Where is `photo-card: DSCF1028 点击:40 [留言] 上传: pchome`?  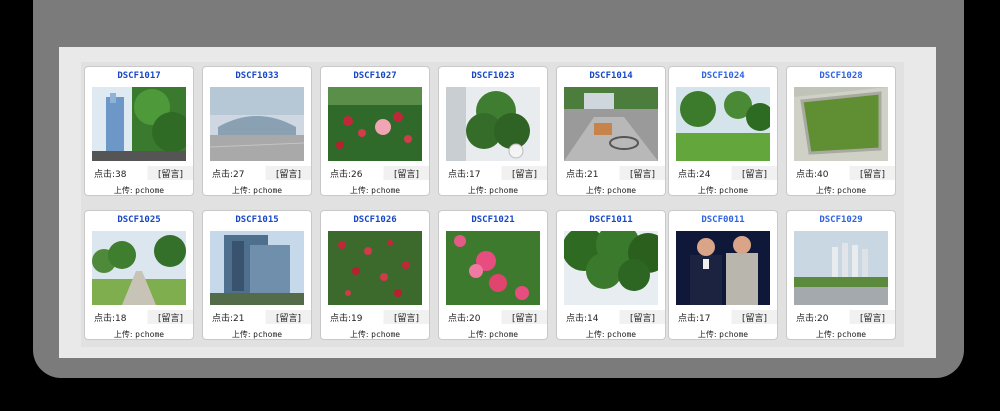 photo-card: DSCF1028 点击:40 [留言] 上传: pchome is located at coordinates (841, 131).